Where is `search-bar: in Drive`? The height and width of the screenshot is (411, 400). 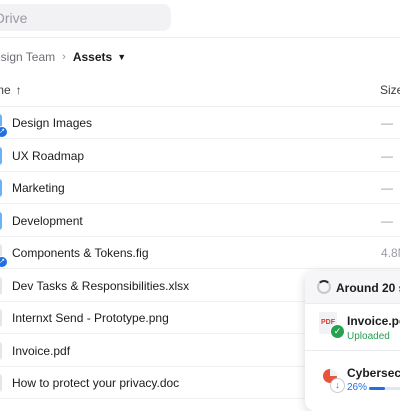
search-bar: in Drive is located at coordinates (85, 17).